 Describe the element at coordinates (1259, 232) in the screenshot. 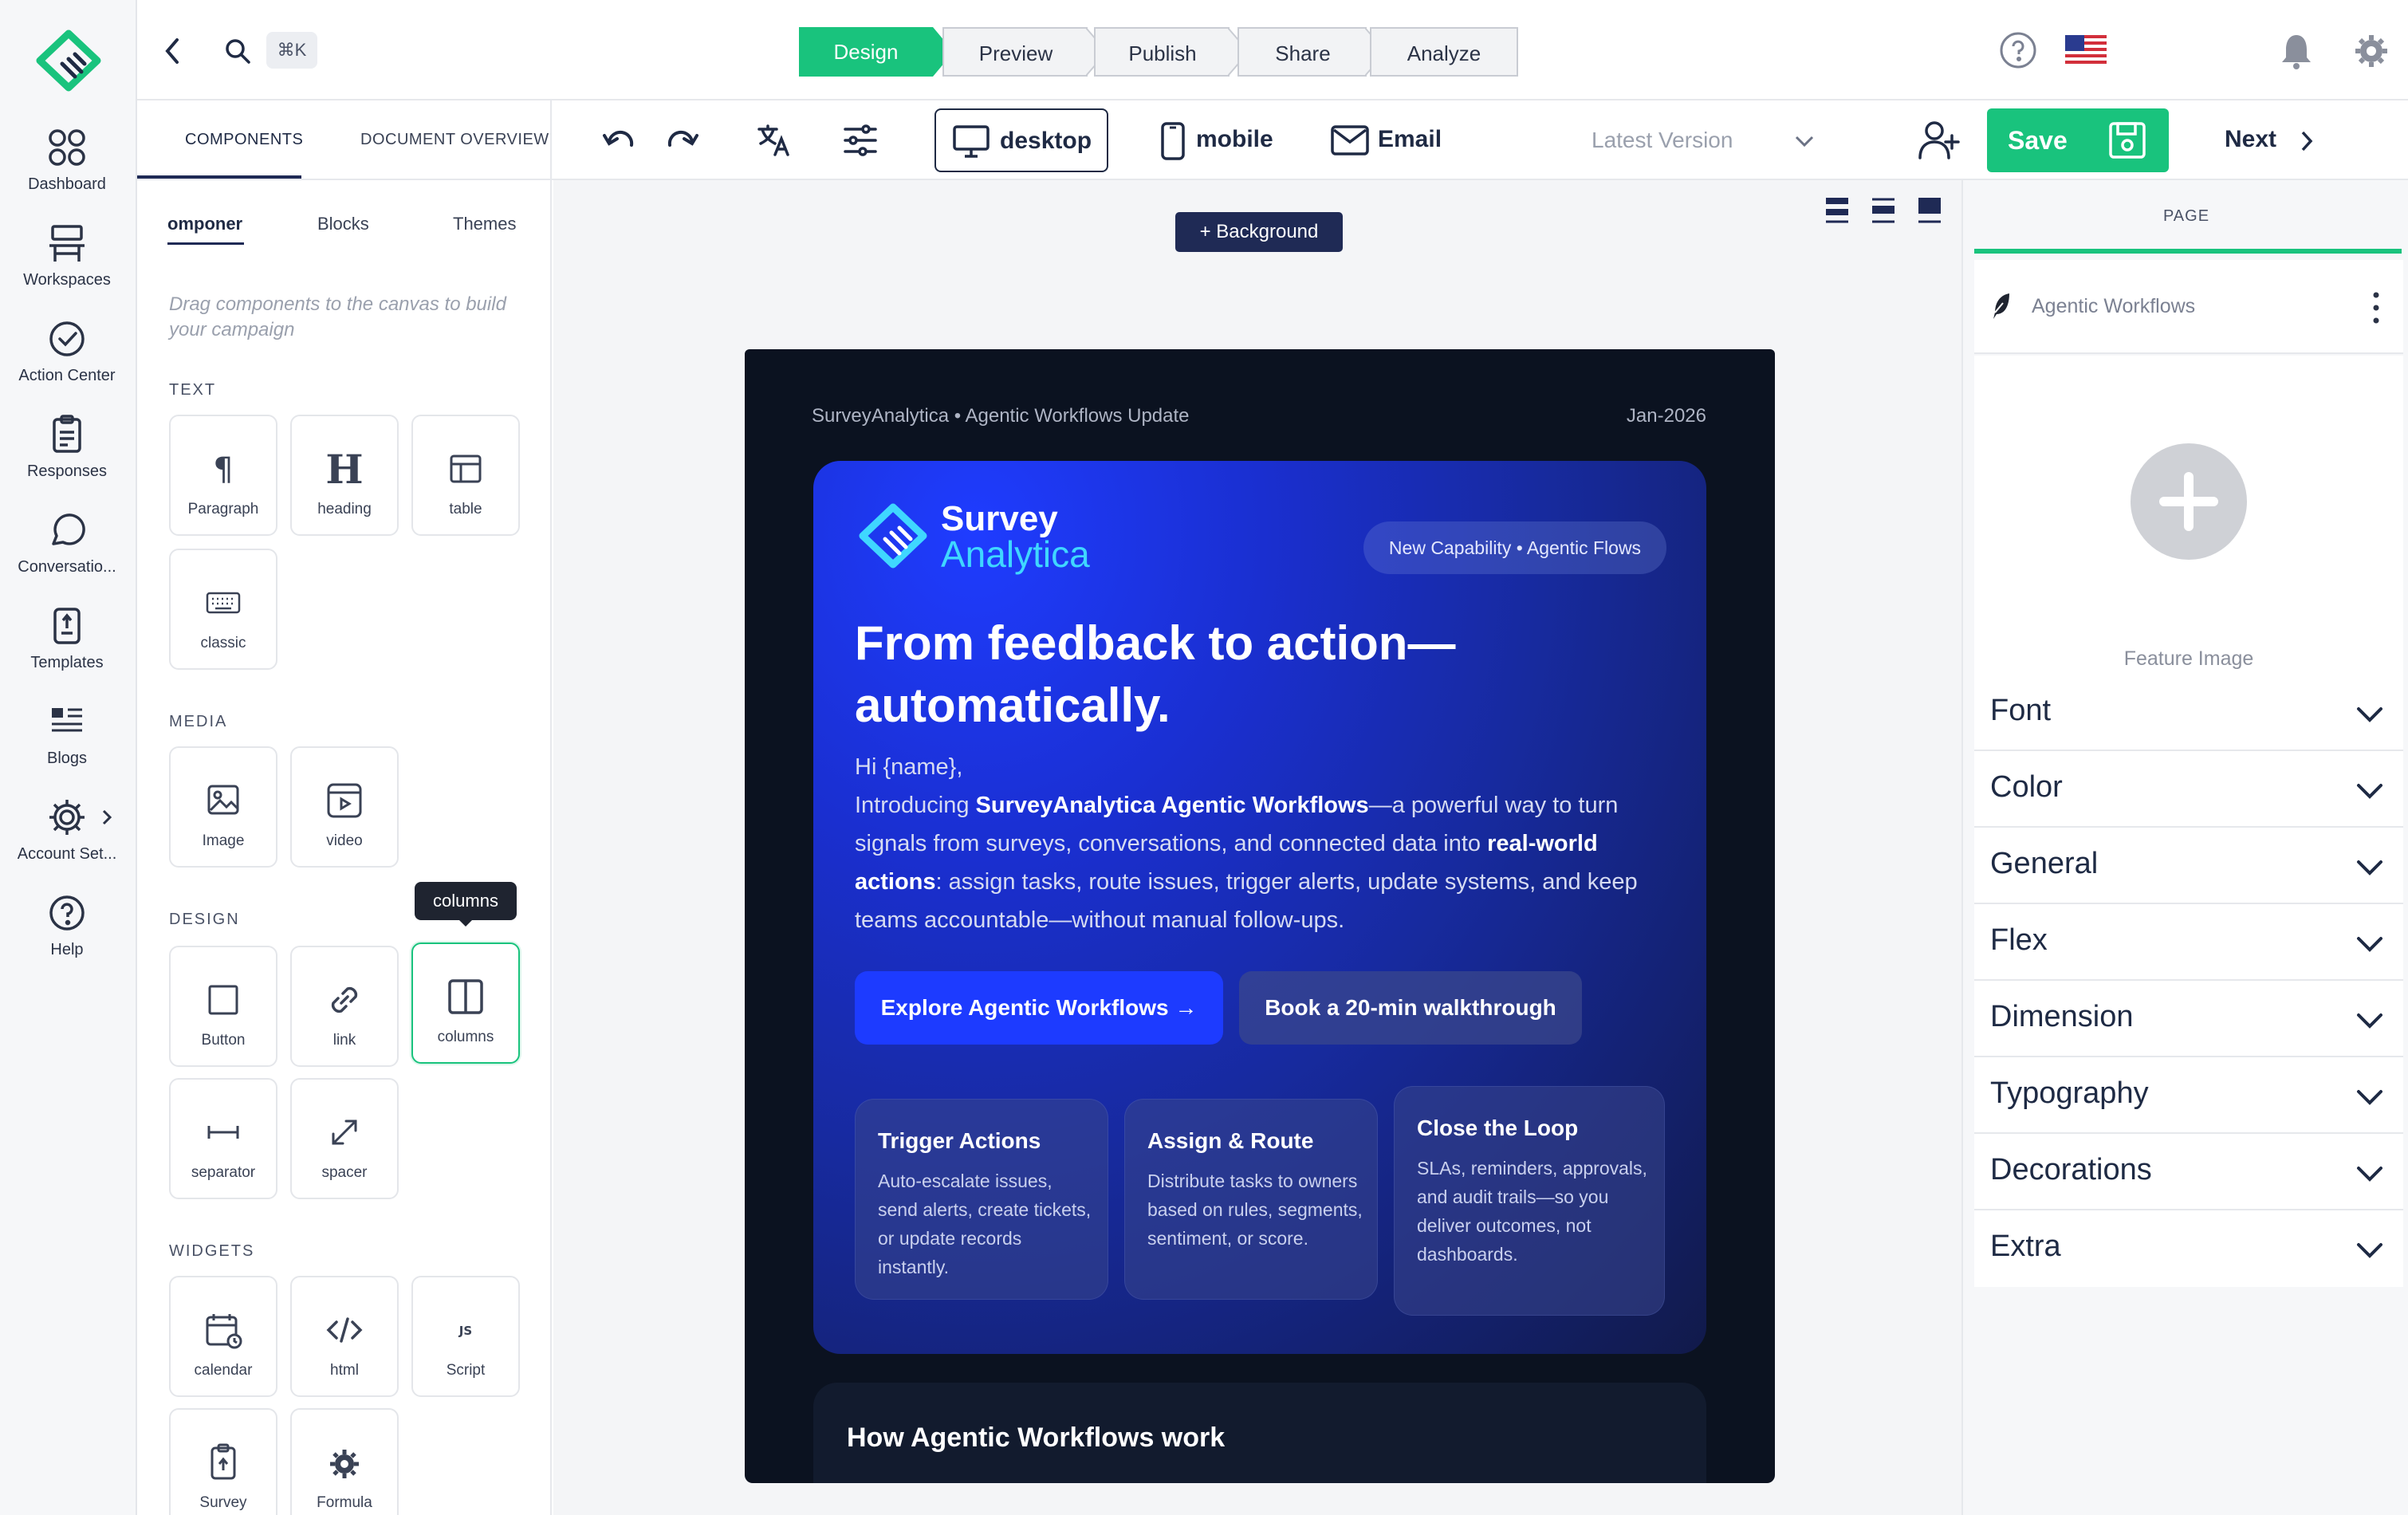

I see `background-button: + Background` at that location.